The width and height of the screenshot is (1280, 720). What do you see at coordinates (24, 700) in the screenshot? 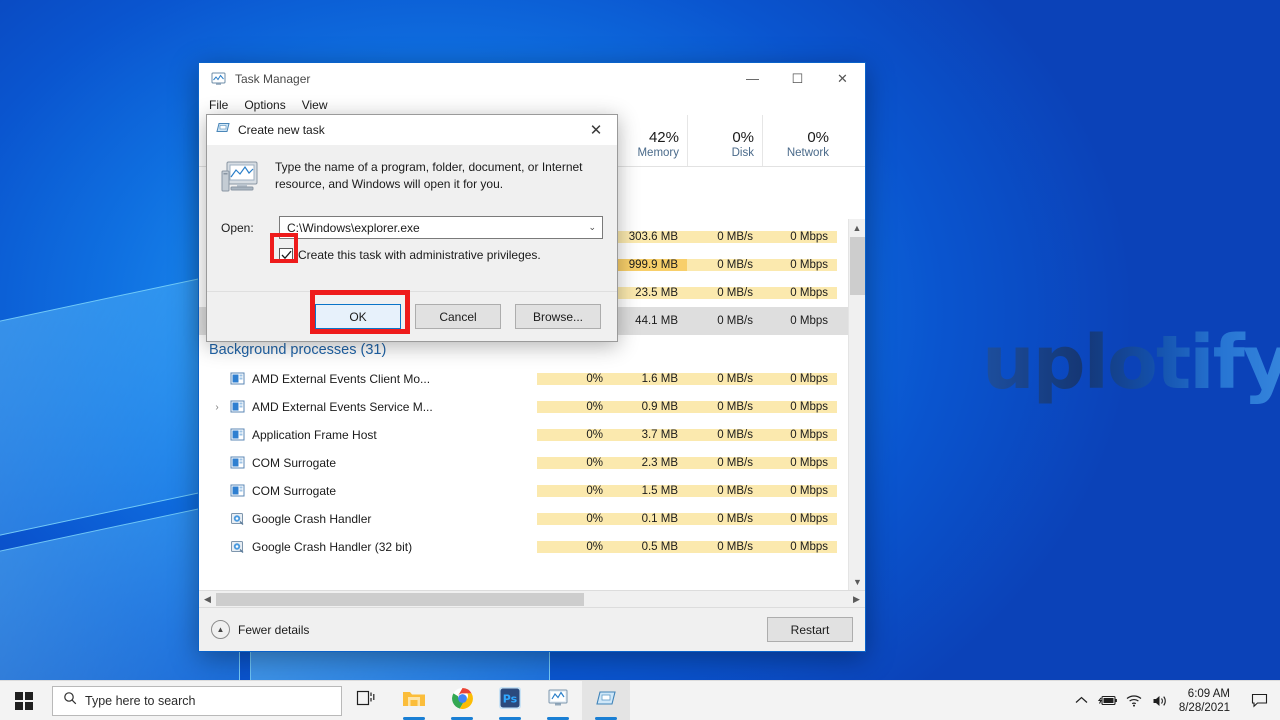
I see `start-button` at bounding box center [24, 700].